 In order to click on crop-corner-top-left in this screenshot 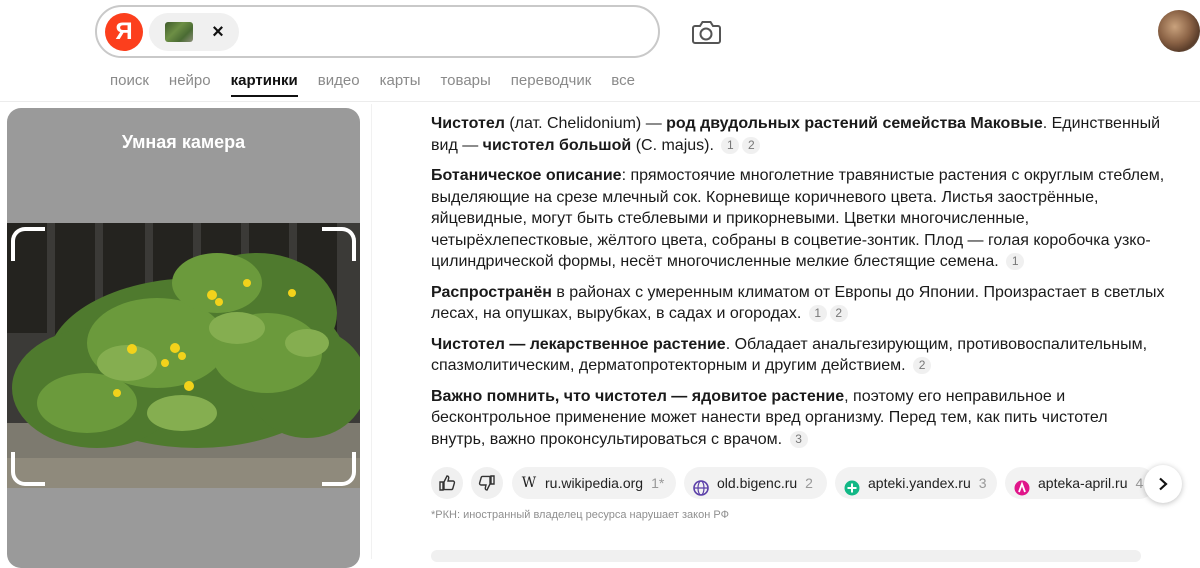, I will do `click(28, 244)`.